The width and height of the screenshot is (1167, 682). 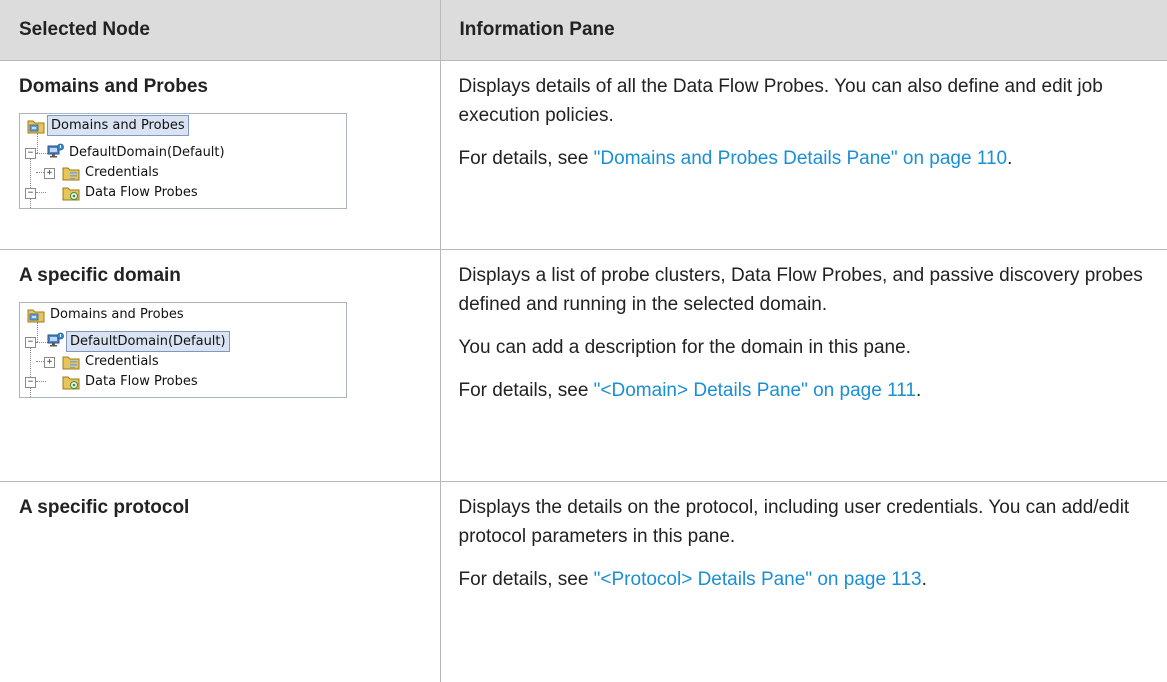 I want to click on details-link: "<Protocol> Details Pane" on page 113, so click(x=758, y=579).